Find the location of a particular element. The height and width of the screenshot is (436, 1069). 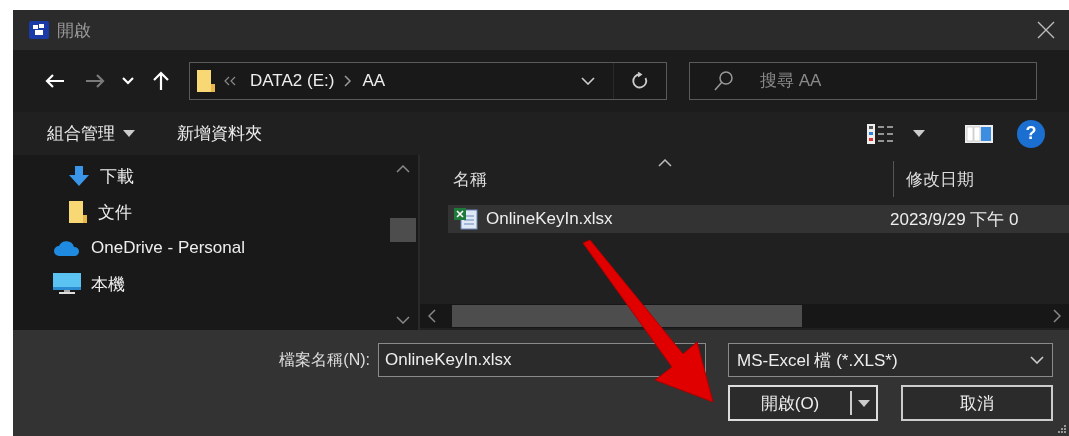

new-folder-button: 新增資料夾 is located at coordinates (219, 133).